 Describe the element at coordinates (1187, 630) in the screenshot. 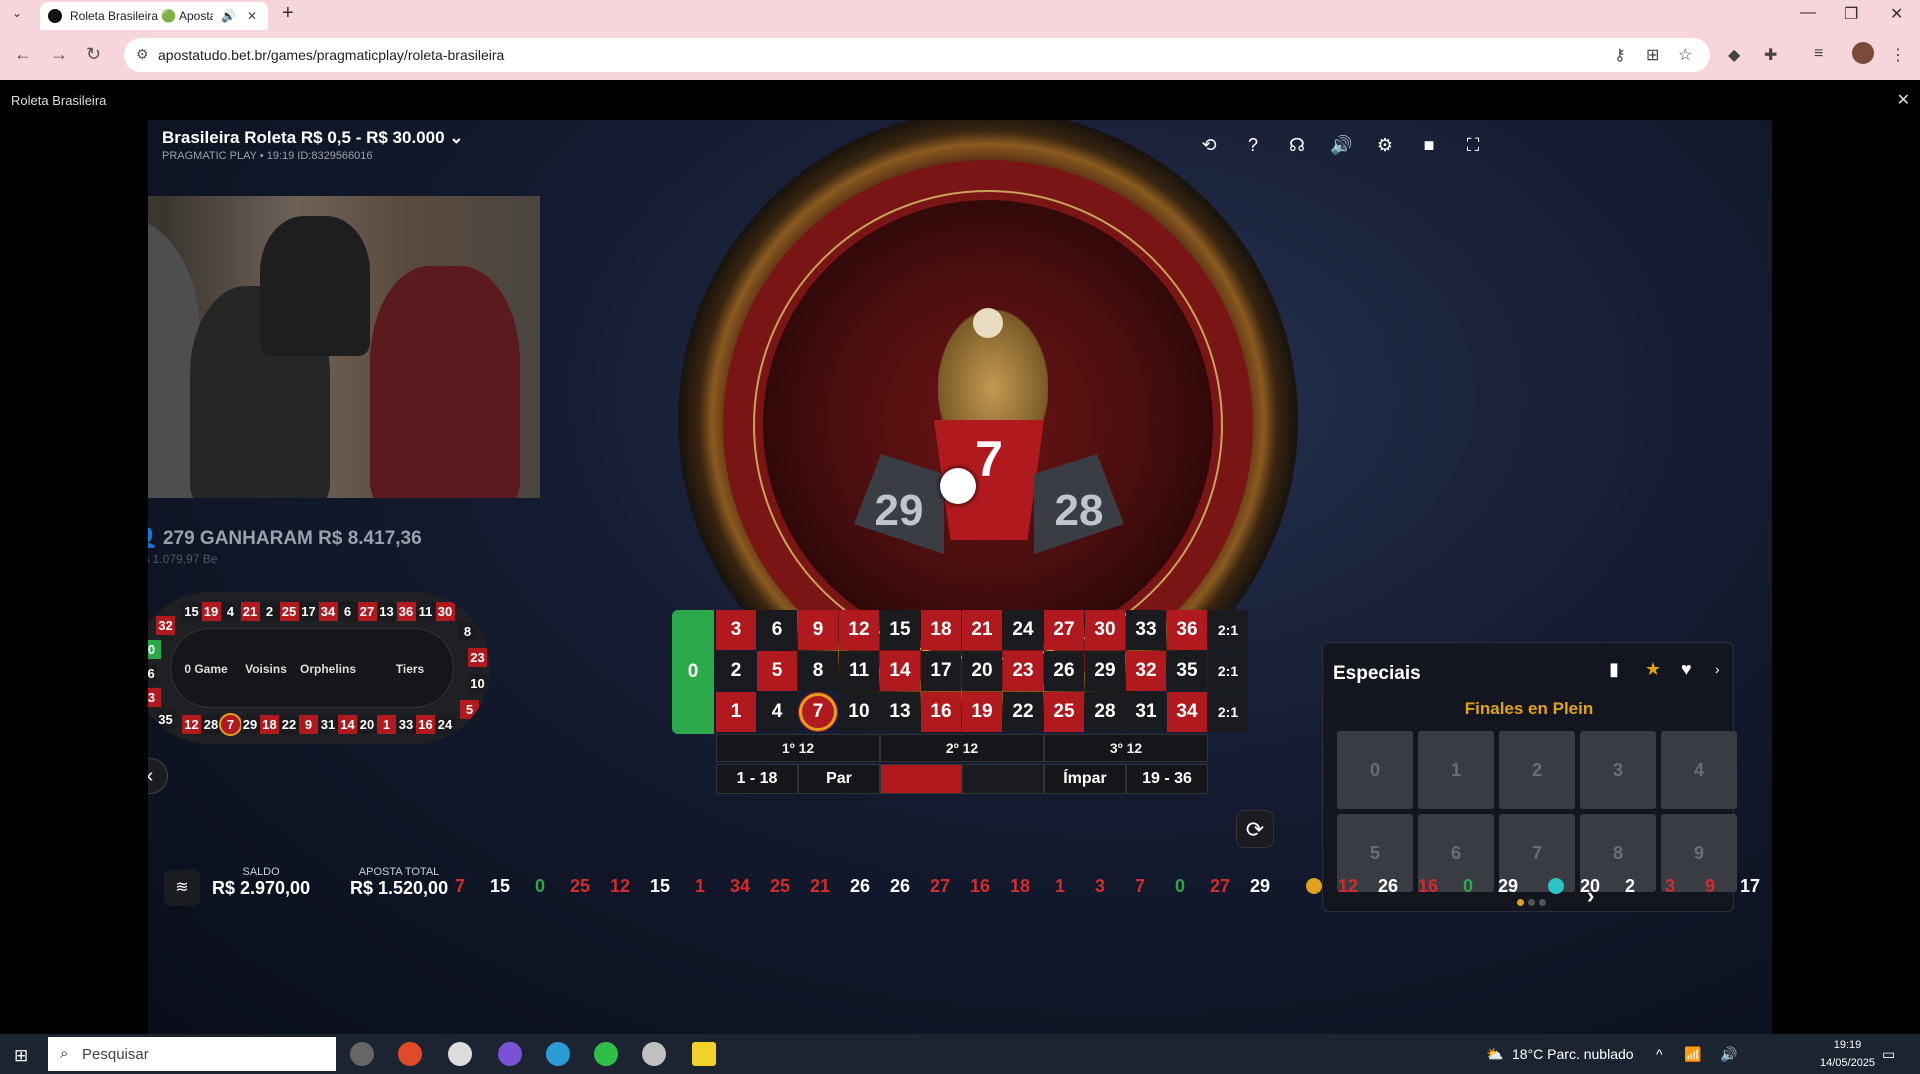

I see `bet-number: 36` at that location.